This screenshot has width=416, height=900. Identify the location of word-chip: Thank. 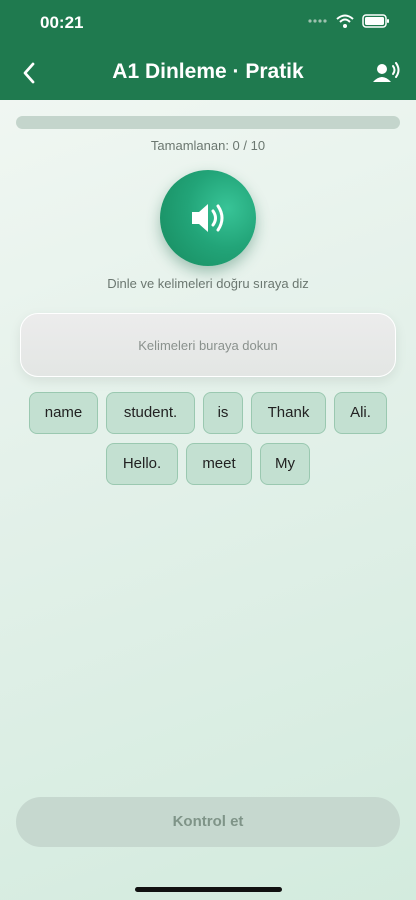
(288, 413).